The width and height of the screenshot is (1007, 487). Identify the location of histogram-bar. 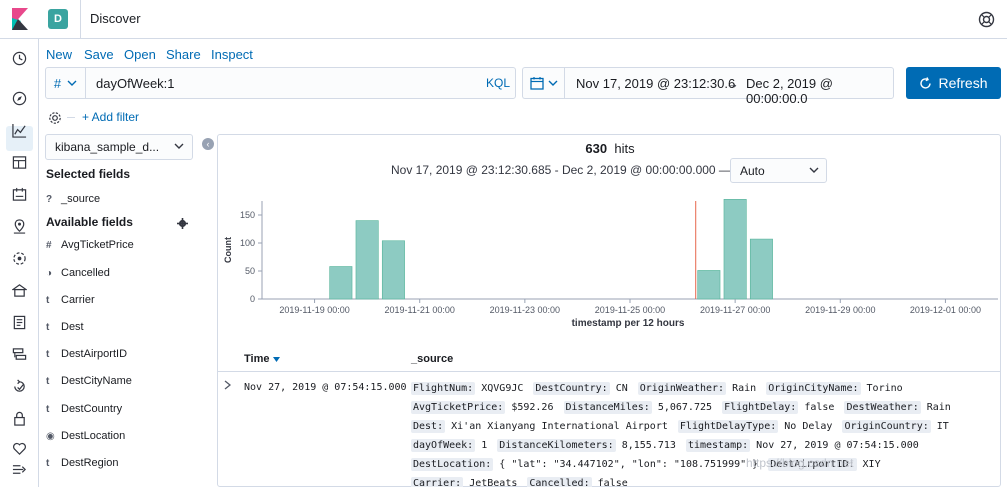
(761, 269).